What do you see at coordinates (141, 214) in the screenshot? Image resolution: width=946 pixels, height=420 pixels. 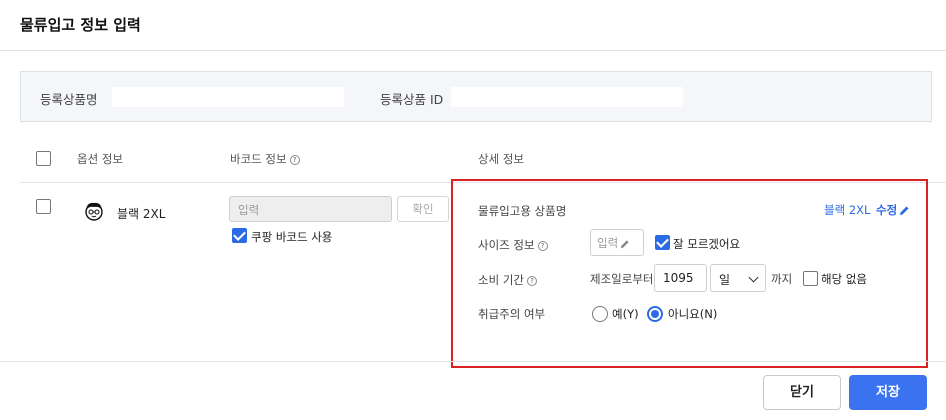 I see `option-name: 블랙 2XL` at bounding box center [141, 214].